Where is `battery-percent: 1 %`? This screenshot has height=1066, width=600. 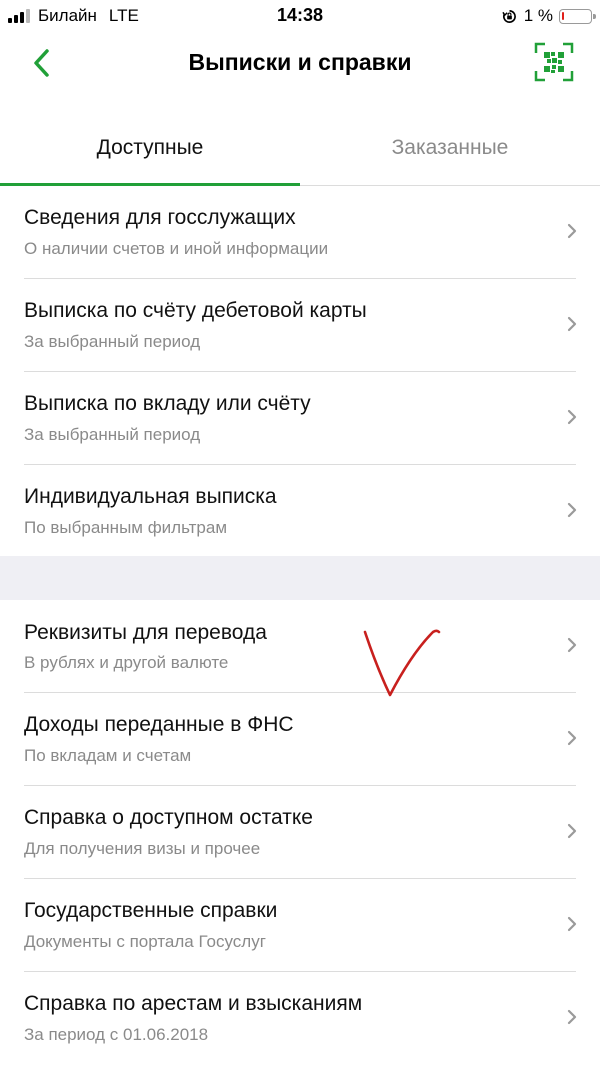
battery-percent: 1 % is located at coordinates (538, 15).